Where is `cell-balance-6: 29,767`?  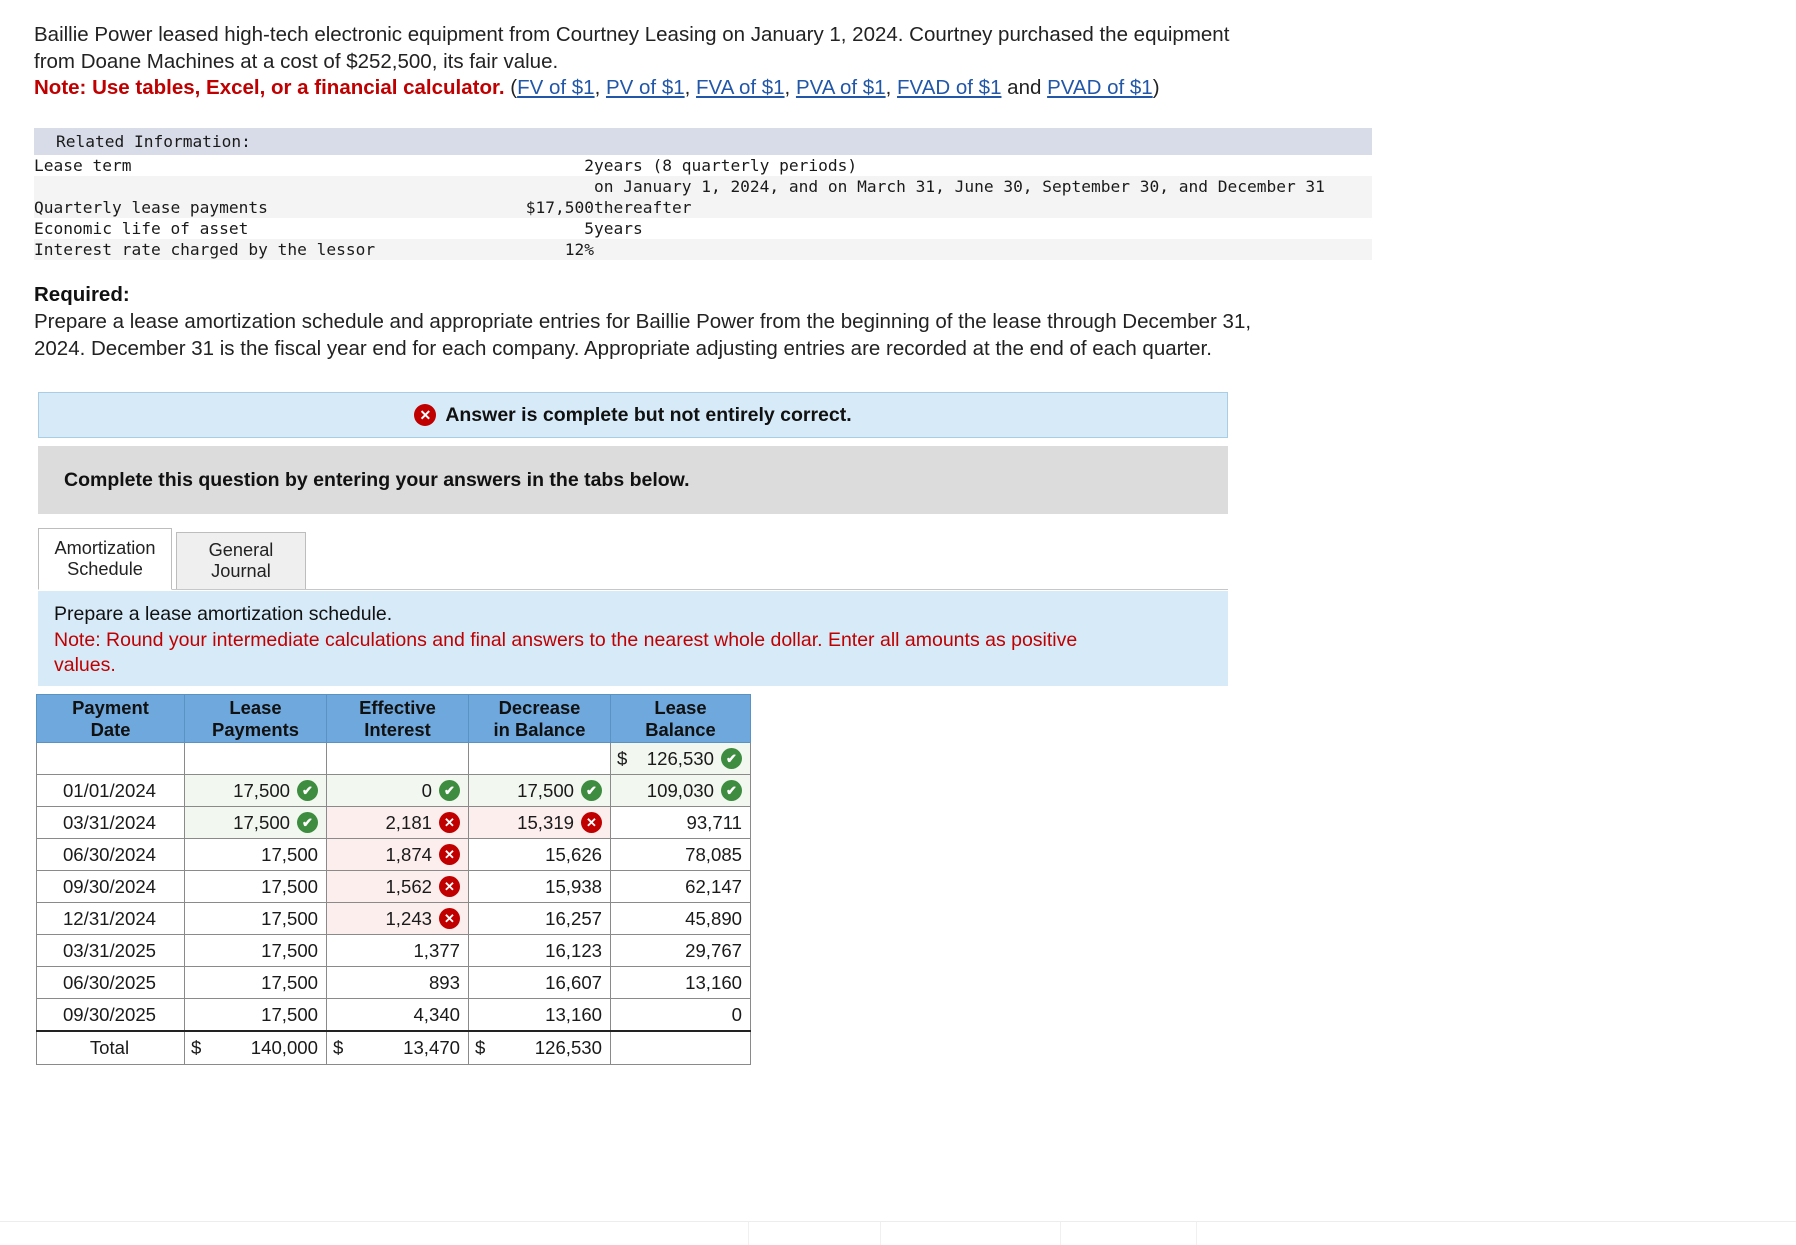 cell-balance-6: 29,767 is located at coordinates (680, 951).